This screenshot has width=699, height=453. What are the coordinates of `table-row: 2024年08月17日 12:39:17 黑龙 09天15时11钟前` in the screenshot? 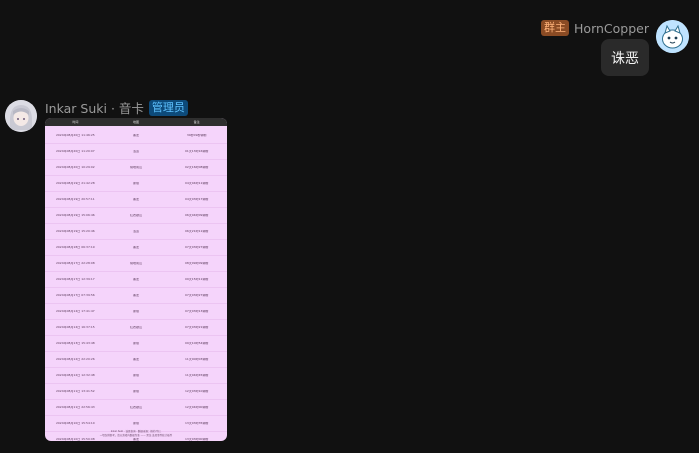 It's located at (136, 280).